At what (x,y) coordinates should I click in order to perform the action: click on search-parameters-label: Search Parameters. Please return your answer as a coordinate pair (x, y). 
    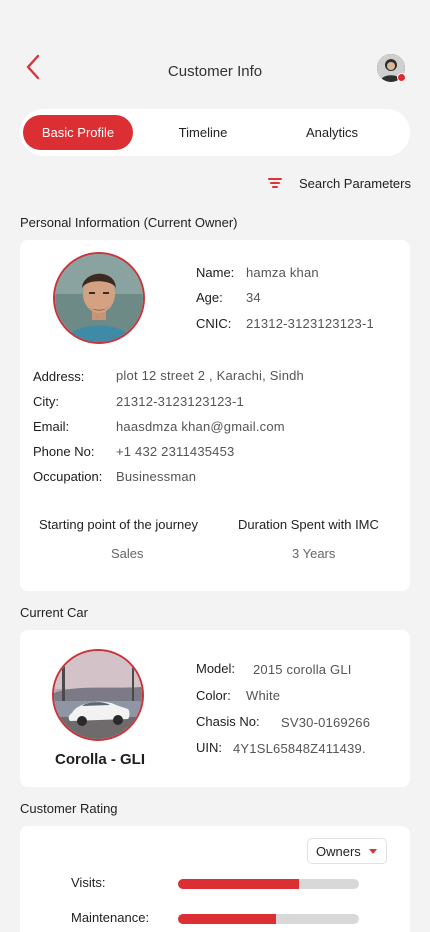
    Looking at the image, I should click on (355, 183).